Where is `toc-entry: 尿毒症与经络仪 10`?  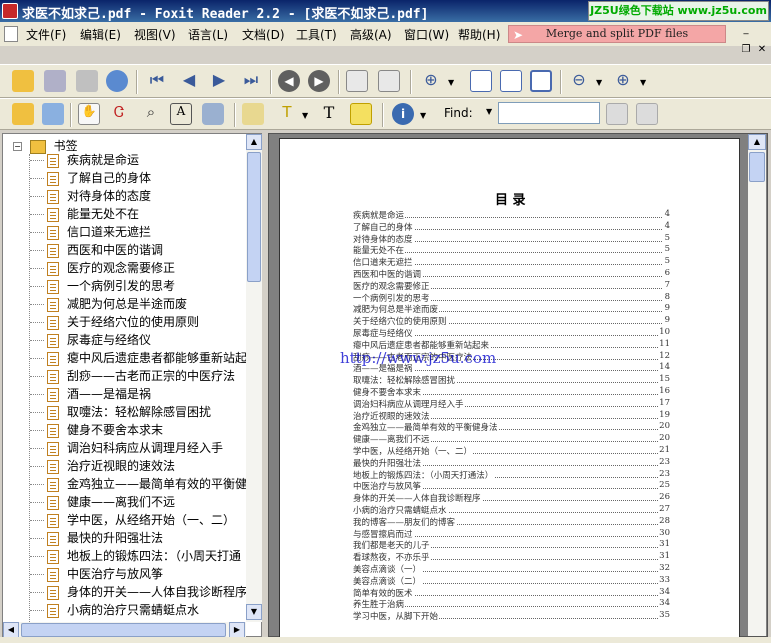 toc-entry: 尿毒症与经络仪 10 is located at coordinates (511, 333).